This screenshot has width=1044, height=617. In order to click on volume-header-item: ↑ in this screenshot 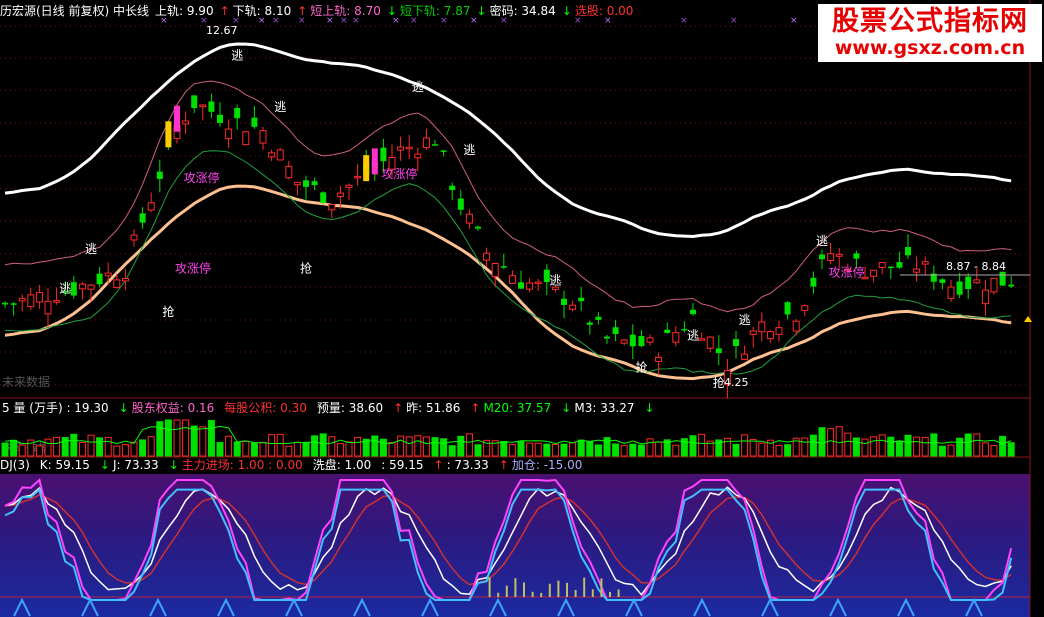, I will do `click(475, 408)`.